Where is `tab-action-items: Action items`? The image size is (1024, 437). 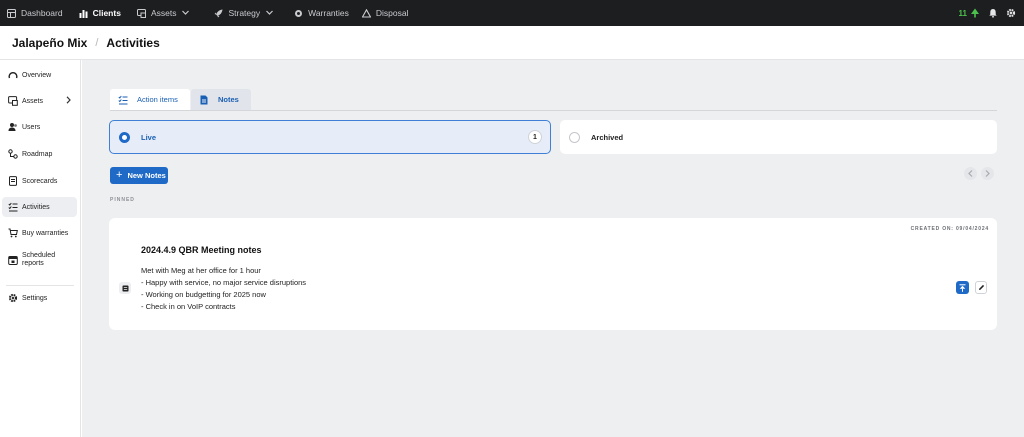
tab-action-items: Action items is located at coordinates (150, 99).